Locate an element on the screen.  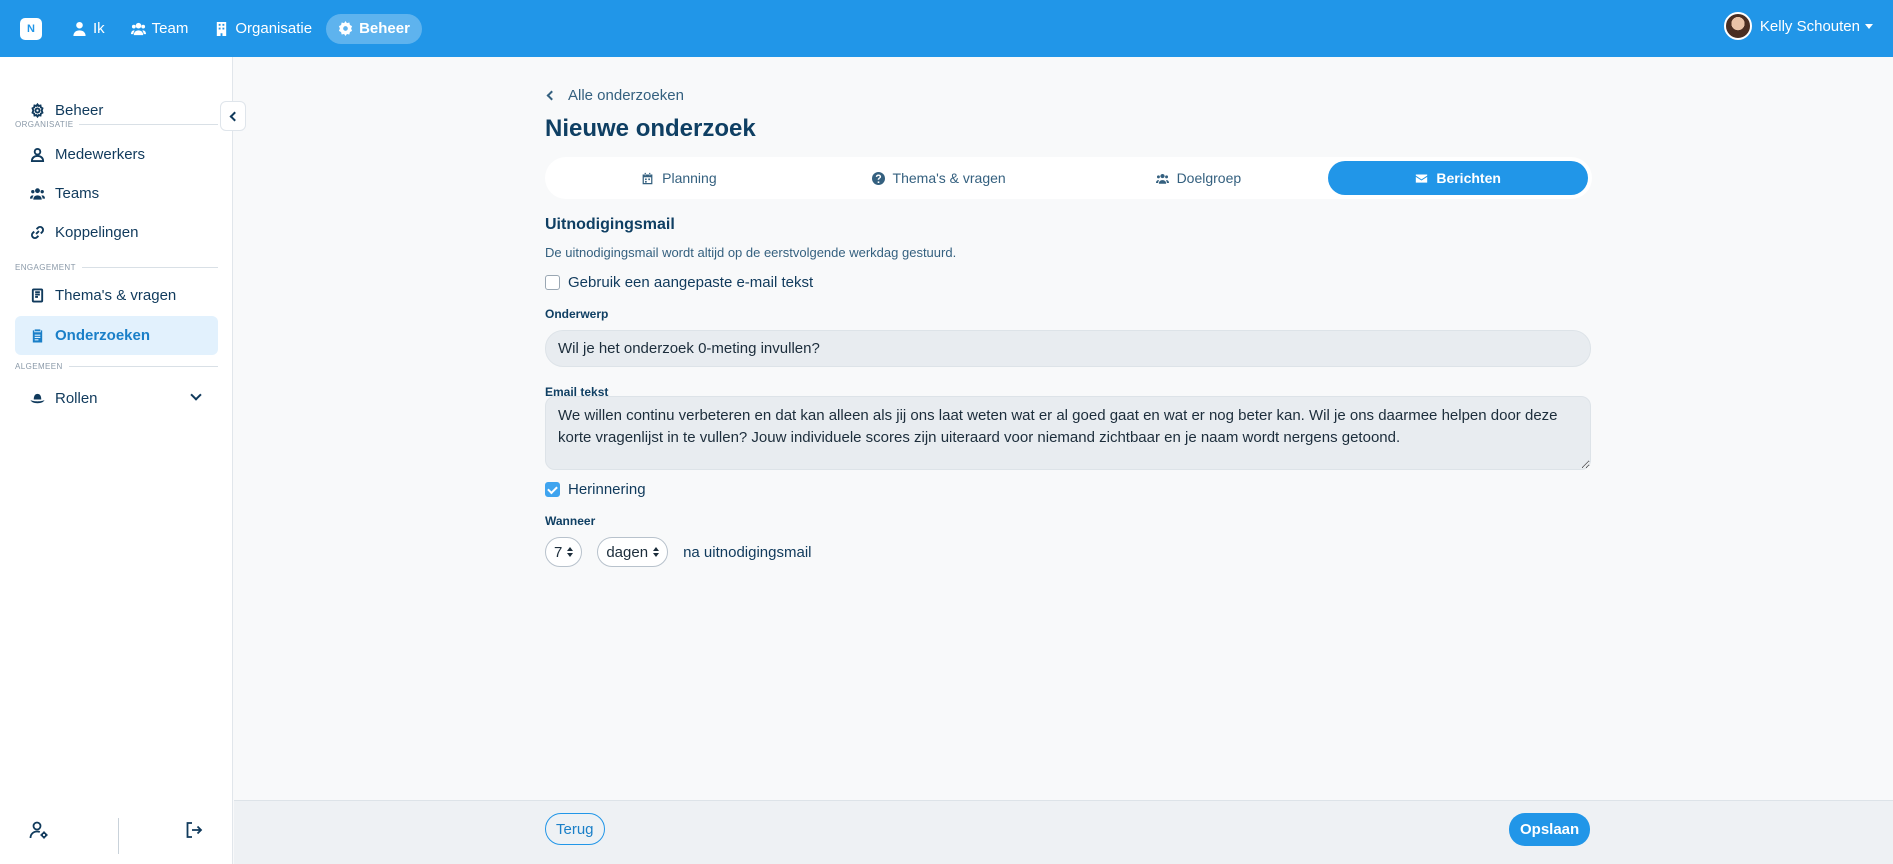
logout-icon is located at coordinates (195, 831).